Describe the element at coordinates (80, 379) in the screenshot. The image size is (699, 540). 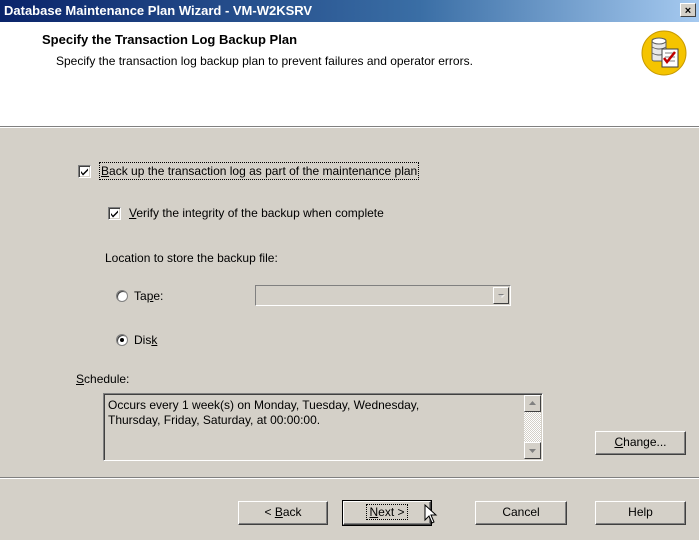
I see `accelerator-key: S` at that location.